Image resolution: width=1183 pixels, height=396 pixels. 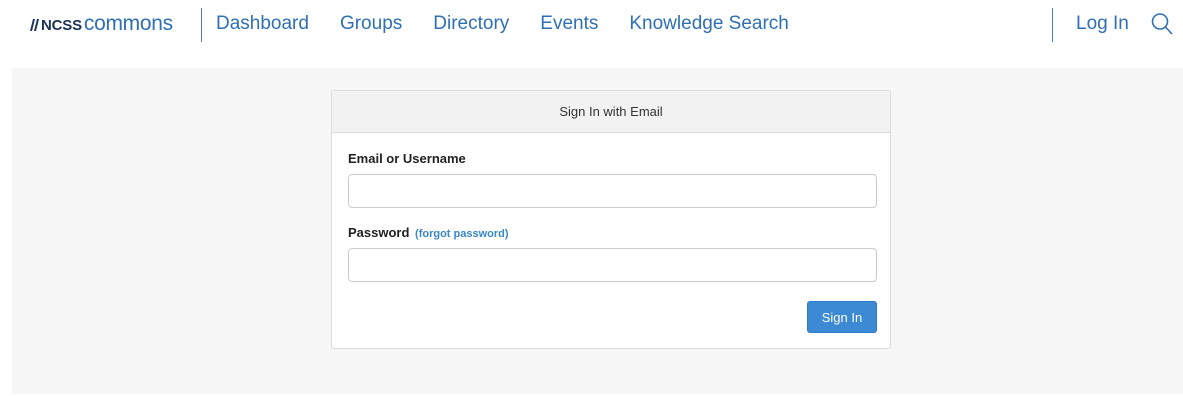 I want to click on password-input, so click(x=612, y=265).